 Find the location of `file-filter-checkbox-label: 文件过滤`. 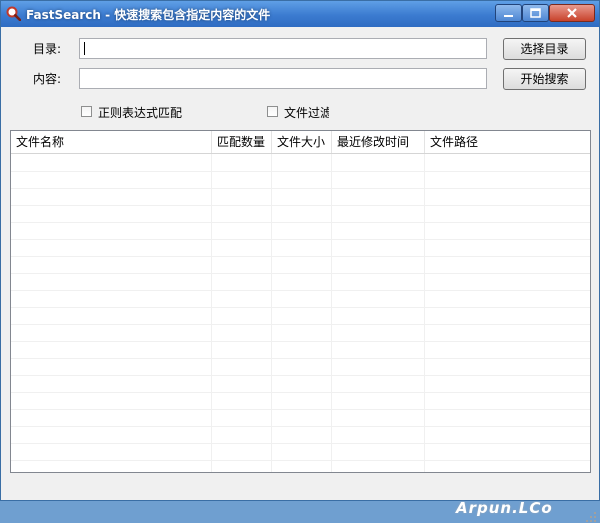

file-filter-checkbox-label: 文件过滤 is located at coordinates (306, 113).